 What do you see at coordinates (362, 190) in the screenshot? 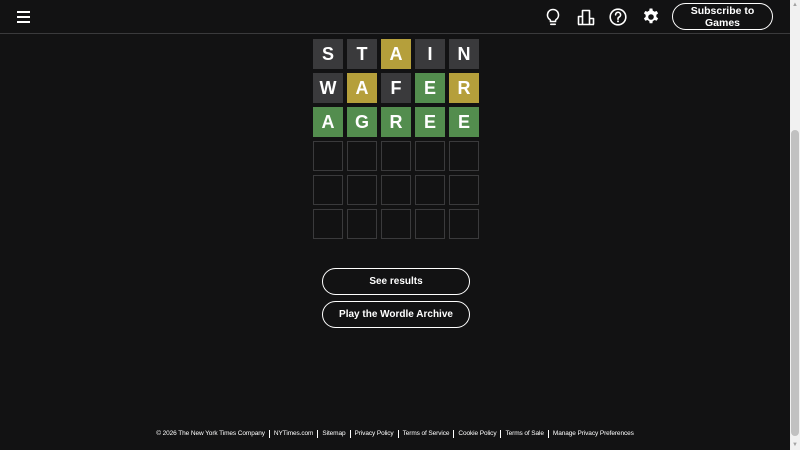
I see `tile-r5-c2` at bounding box center [362, 190].